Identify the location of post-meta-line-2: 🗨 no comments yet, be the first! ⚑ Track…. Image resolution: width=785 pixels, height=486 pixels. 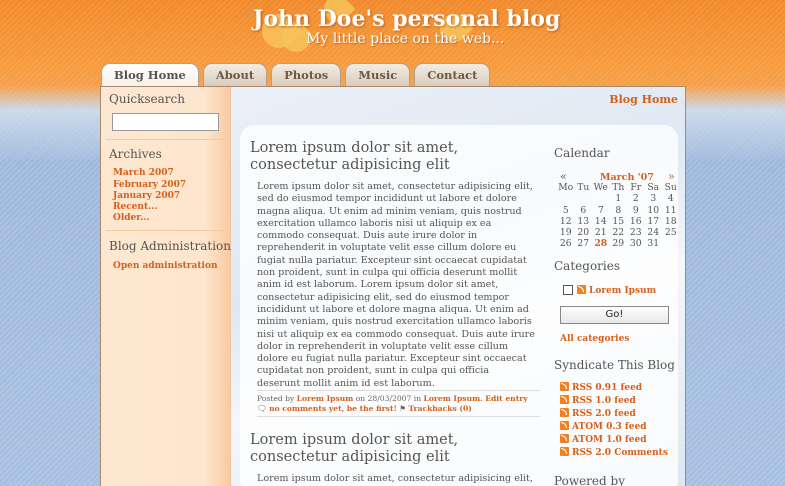
(364, 408).